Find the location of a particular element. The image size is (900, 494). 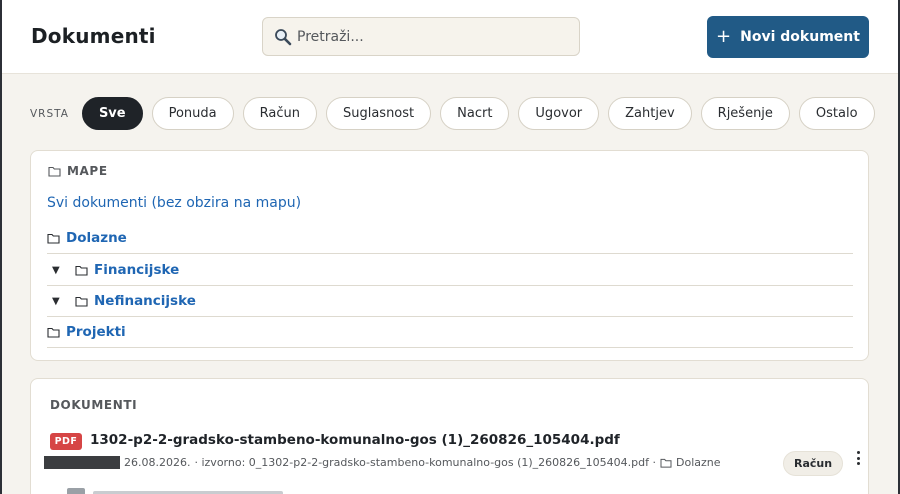

folders-heading: MAPE is located at coordinates (78, 171).